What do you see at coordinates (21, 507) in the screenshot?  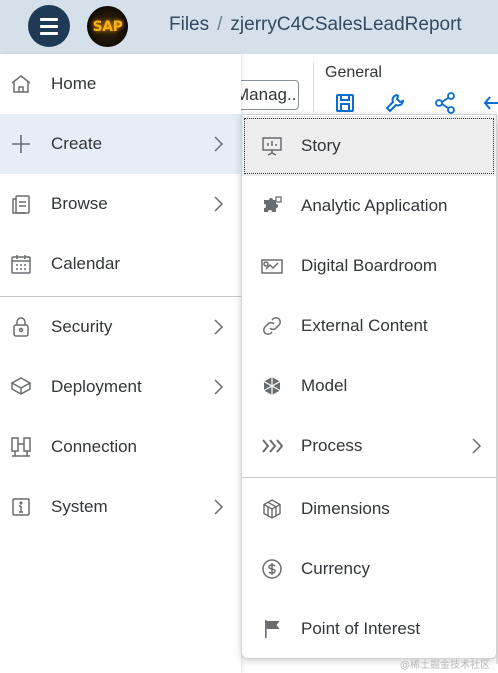 I see `info-icon` at bounding box center [21, 507].